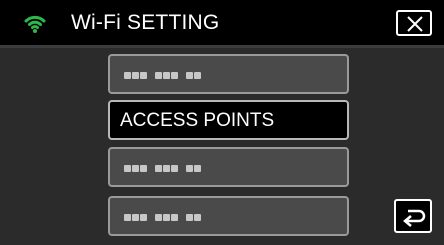 This screenshot has height=245, width=444. I want to click on close-icon, so click(415, 24).